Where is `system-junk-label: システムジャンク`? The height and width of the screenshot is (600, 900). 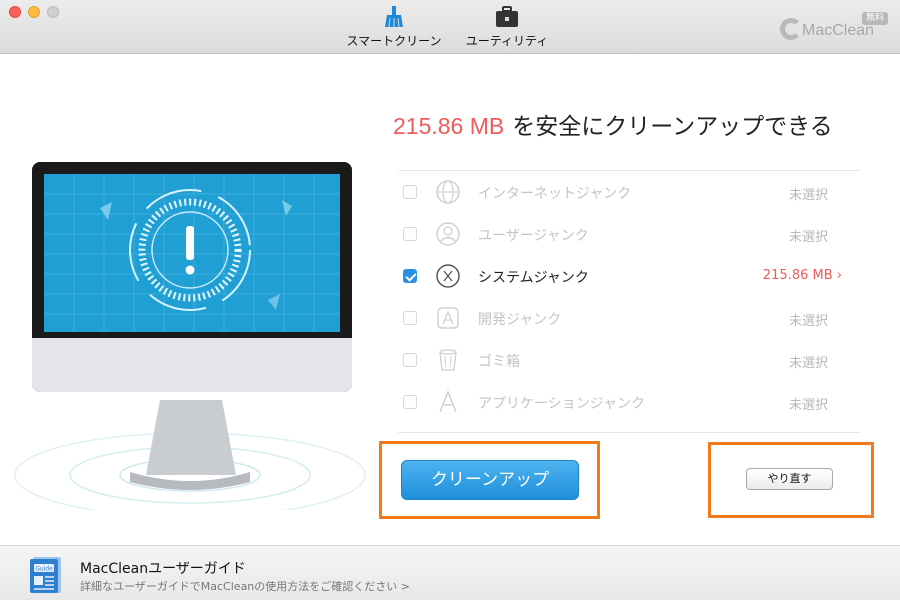
system-junk-label: システムジャンク is located at coordinates (533, 278).